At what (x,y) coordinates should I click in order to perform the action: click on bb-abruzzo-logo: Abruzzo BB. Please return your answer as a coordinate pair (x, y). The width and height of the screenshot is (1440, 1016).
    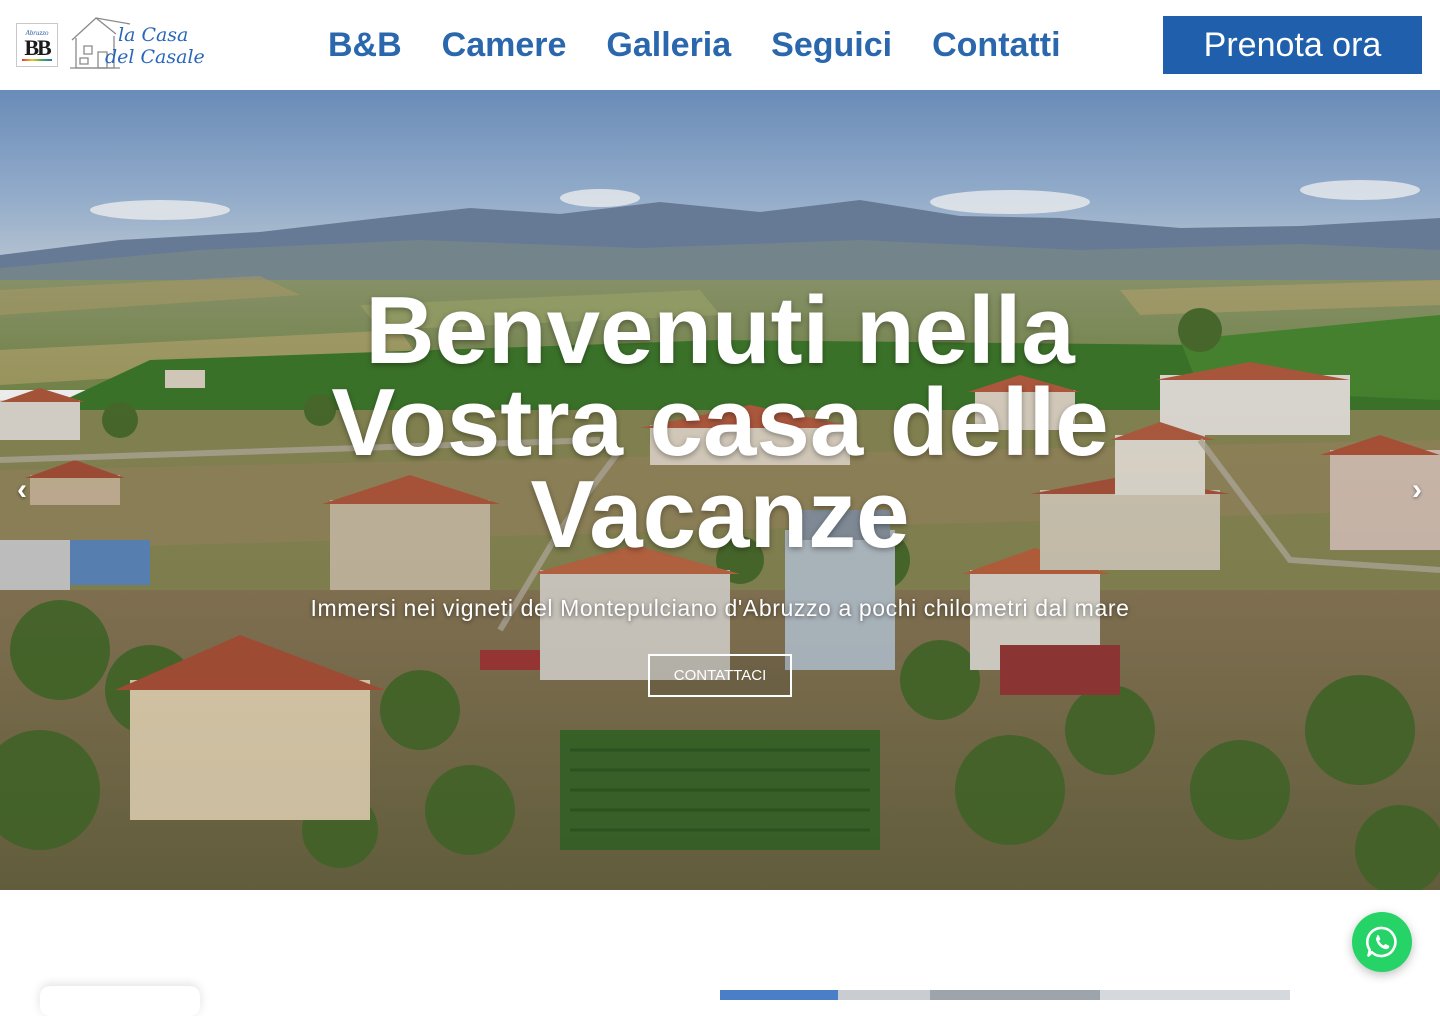
    Looking at the image, I should click on (37, 45).